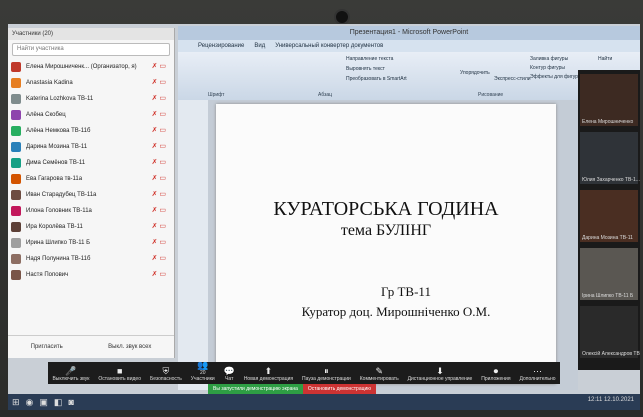 The image size is (643, 417). I want to click on participant-row: Иван Старадубец ТВ-11а ✗ ▭, so click(91, 195).